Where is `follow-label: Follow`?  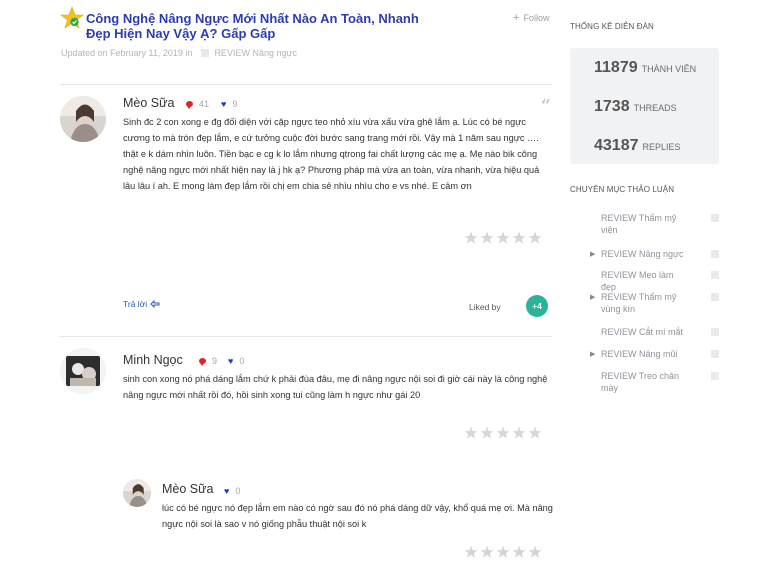
follow-label: Follow is located at coordinates (536, 18).